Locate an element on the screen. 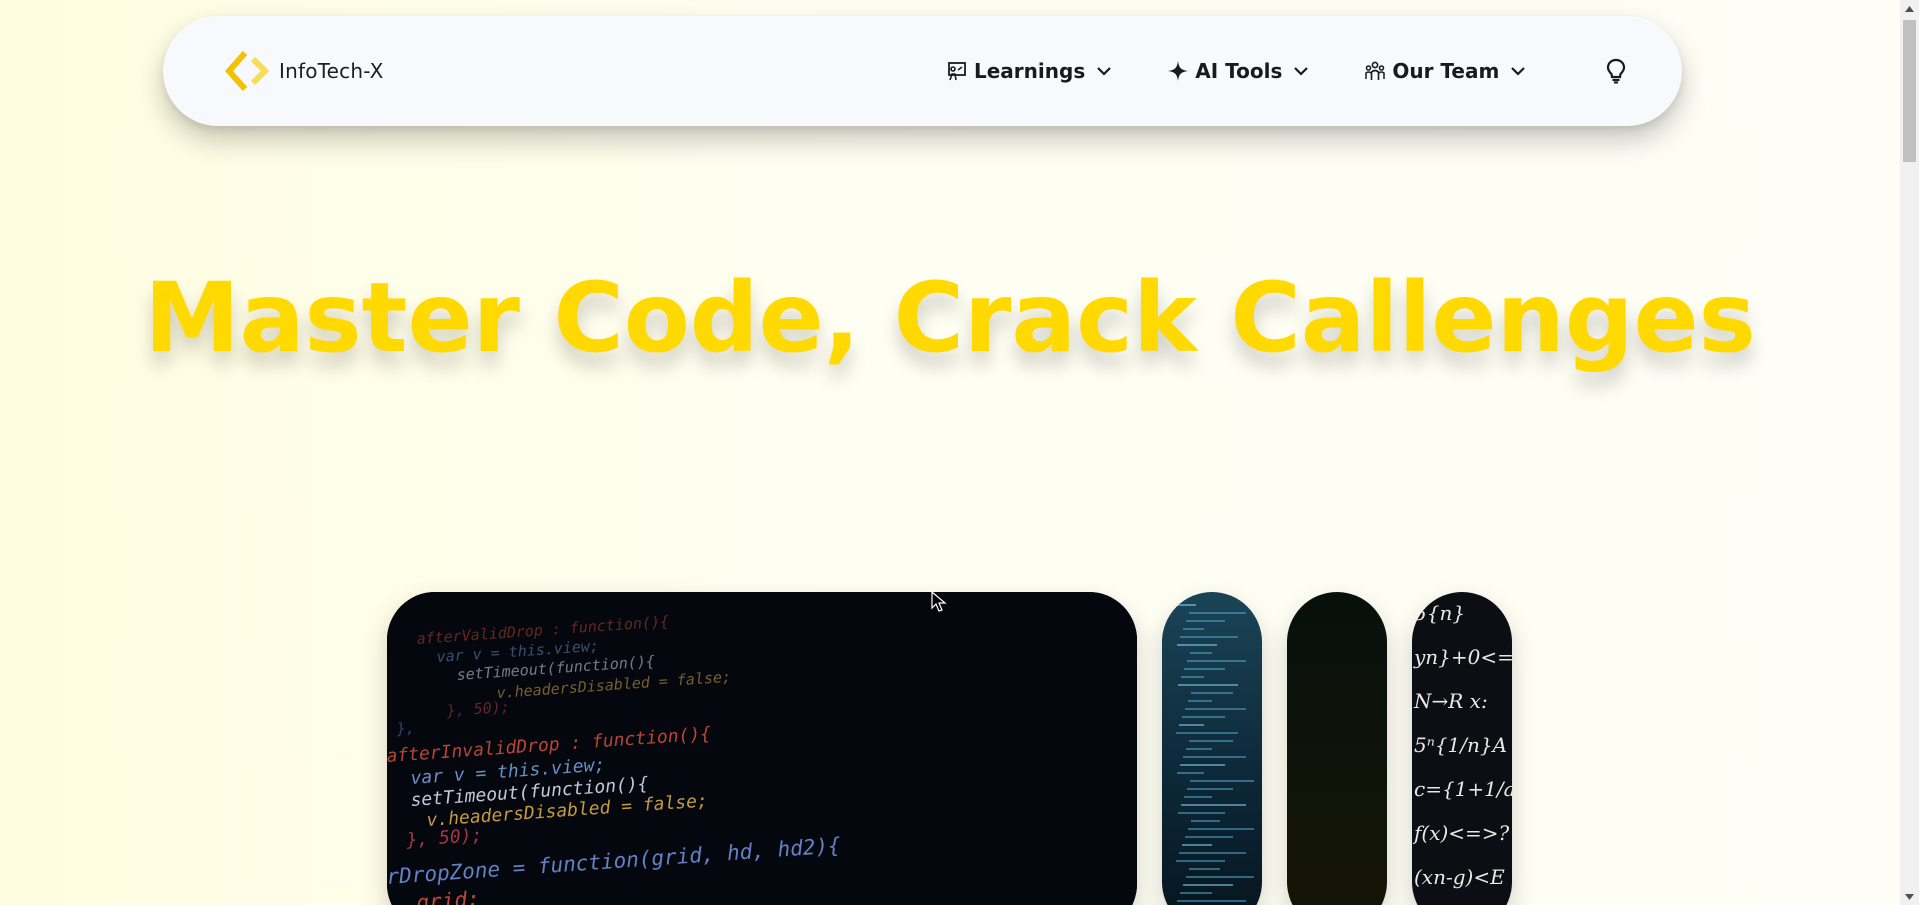 This screenshot has height=905, width=1919. brand-name: InfoTech-X is located at coordinates (331, 71).